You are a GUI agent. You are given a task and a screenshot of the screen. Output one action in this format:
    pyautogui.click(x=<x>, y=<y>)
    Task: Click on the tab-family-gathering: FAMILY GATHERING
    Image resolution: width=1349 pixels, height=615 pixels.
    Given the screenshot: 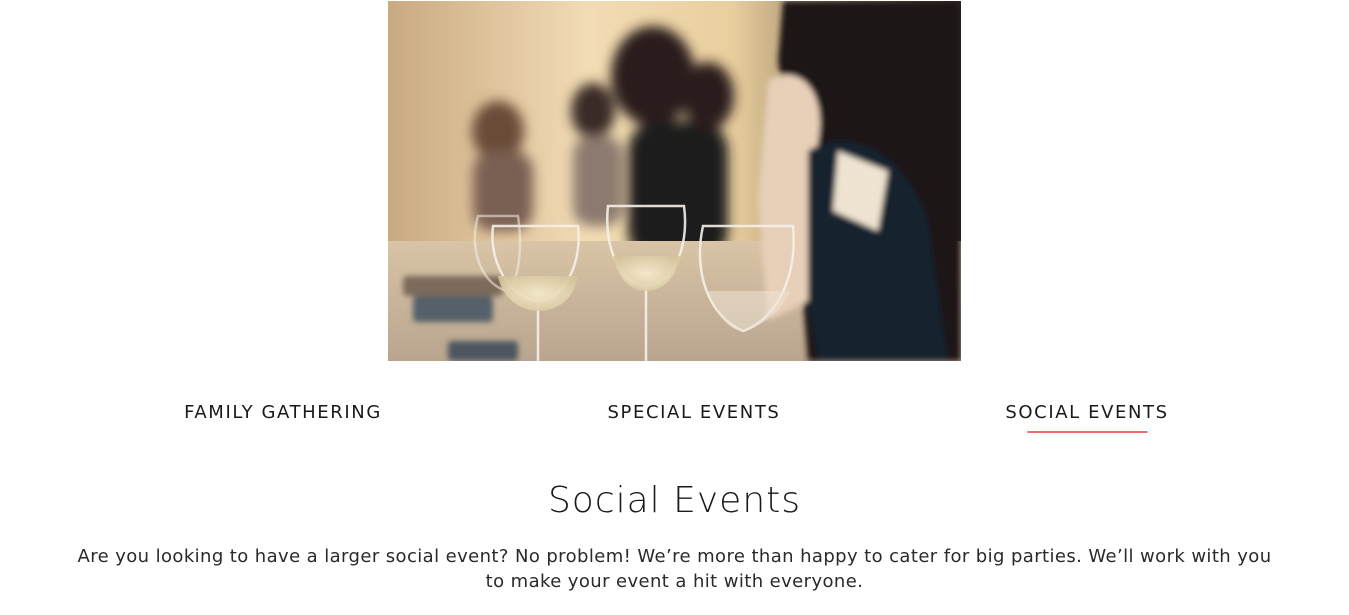 What is the action you would take?
    pyautogui.click(x=283, y=412)
    